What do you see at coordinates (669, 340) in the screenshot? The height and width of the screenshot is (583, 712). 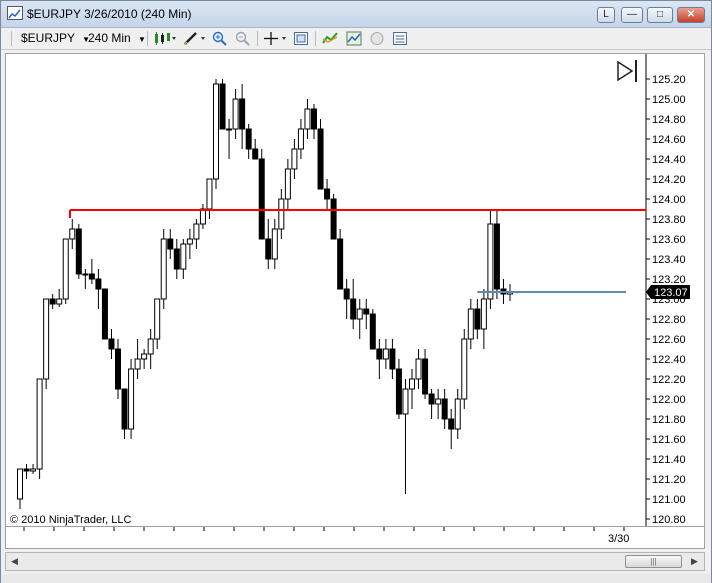 I see `y-tick-label: 122.60` at bounding box center [669, 340].